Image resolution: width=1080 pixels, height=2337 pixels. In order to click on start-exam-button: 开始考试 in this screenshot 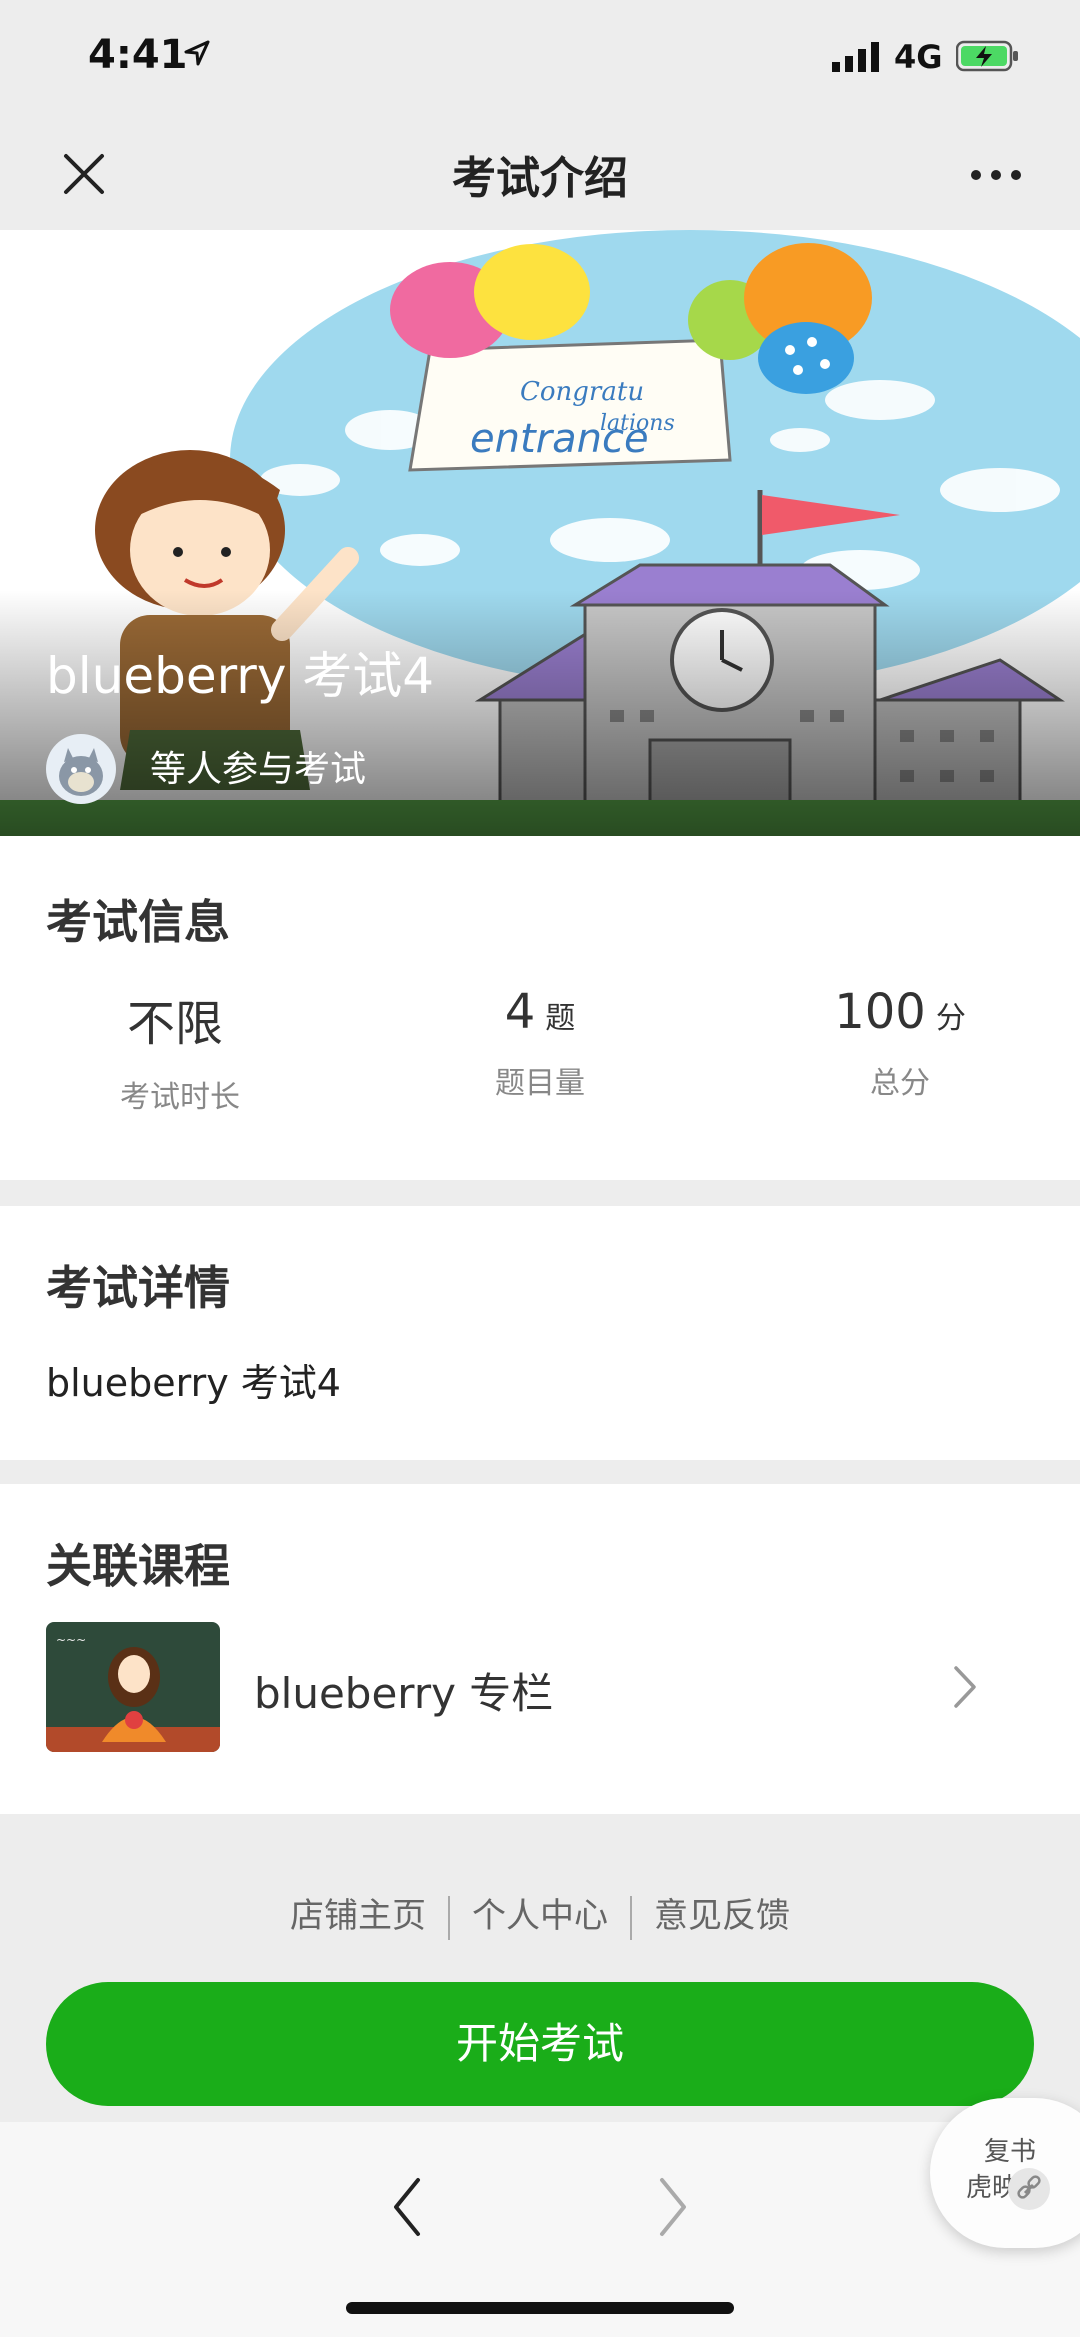, I will do `click(540, 2044)`.